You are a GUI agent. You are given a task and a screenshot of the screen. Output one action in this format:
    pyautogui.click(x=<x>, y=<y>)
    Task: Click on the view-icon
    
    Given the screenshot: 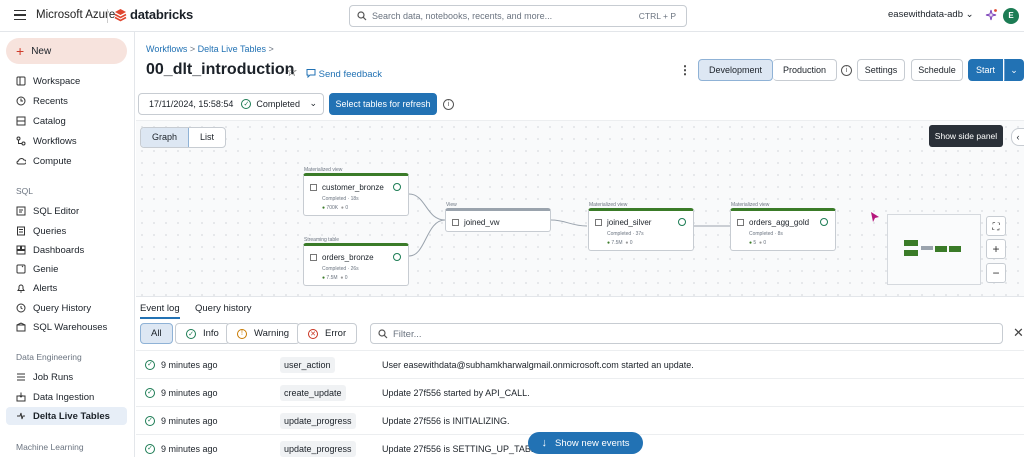 What is the action you would take?
    pyautogui.click(x=455, y=222)
    